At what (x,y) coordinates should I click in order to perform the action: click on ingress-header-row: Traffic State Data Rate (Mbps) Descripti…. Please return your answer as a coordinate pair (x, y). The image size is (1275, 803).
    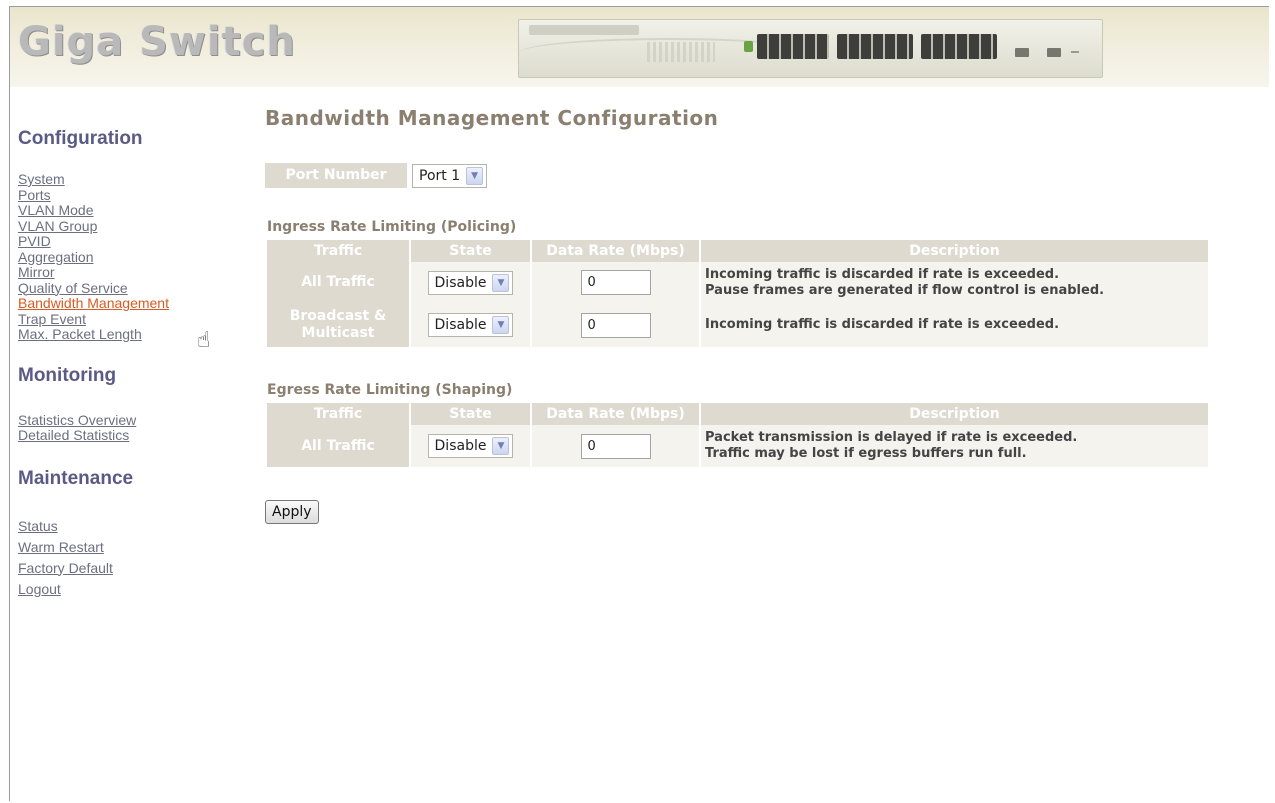
    Looking at the image, I should click on (737, 251).